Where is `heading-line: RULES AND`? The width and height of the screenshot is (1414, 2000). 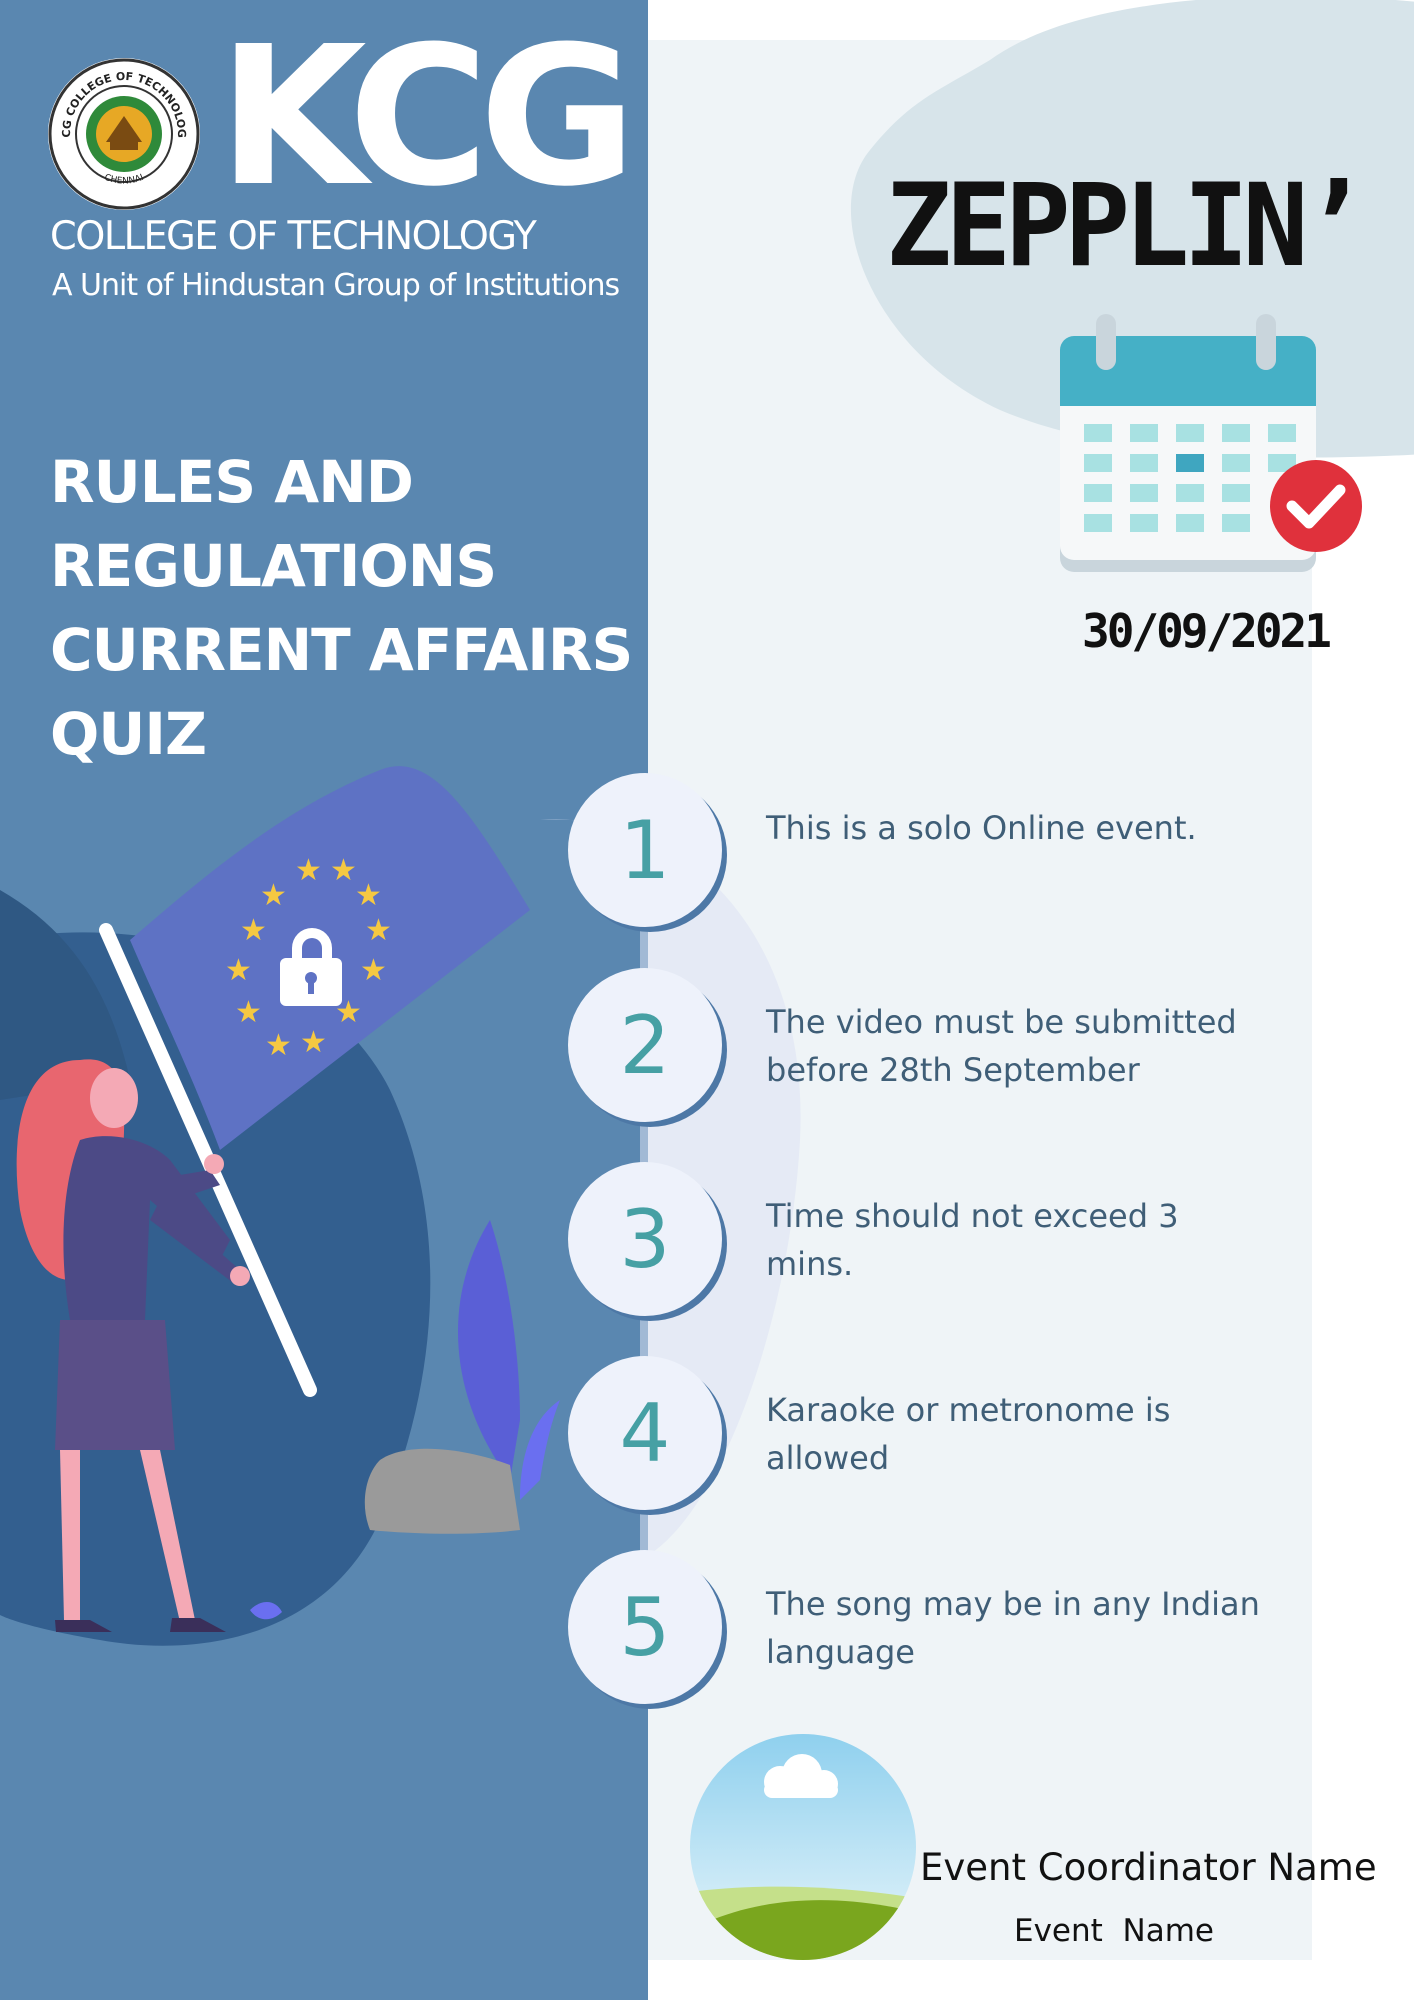 heading-line: RULES AND is located at coordinates (232, 482).